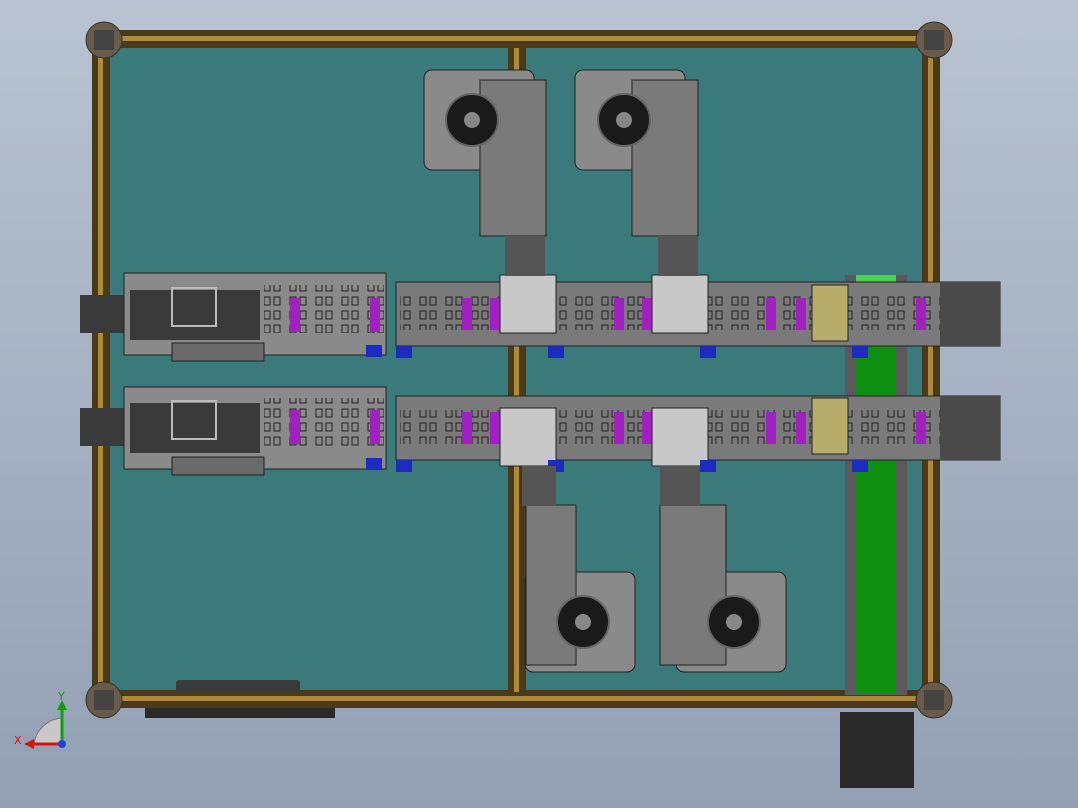  What do you see at coordinates (233, 431) in the screenshot?
I see `feeder-unit-bottom` at bounding box center [233, 431].